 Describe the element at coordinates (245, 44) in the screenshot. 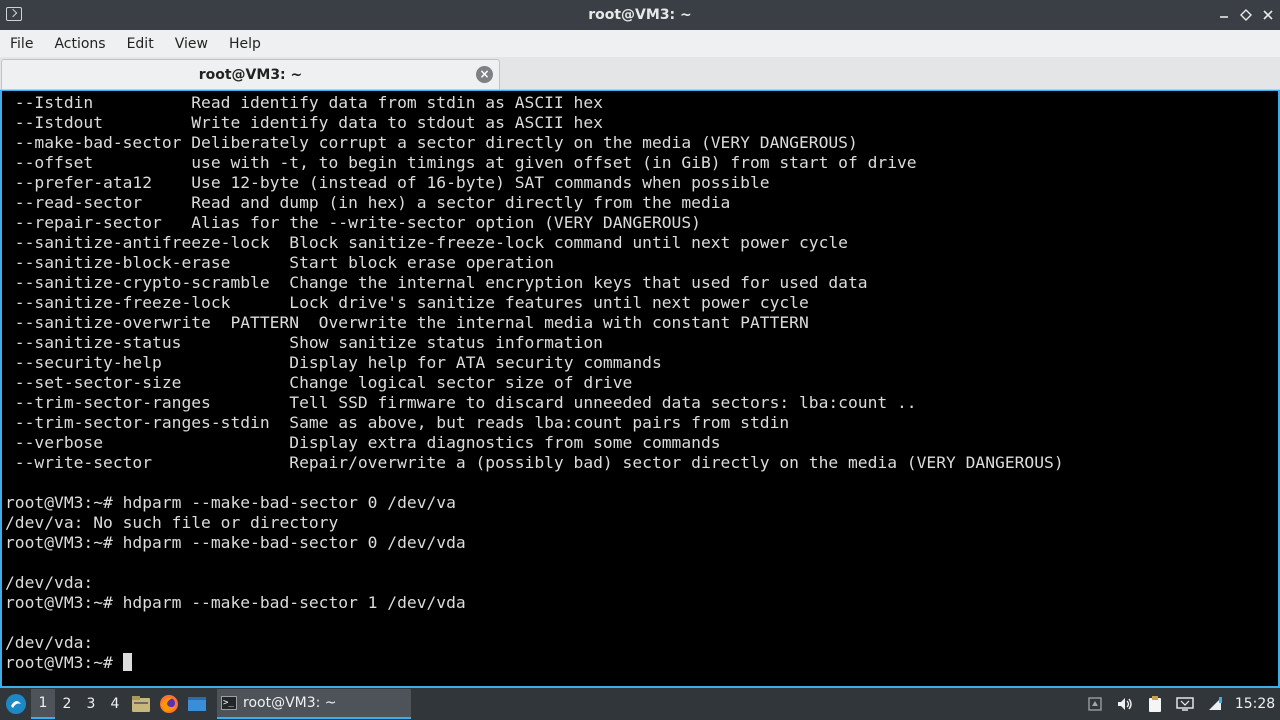

I see `menu-help: Help` at that location.